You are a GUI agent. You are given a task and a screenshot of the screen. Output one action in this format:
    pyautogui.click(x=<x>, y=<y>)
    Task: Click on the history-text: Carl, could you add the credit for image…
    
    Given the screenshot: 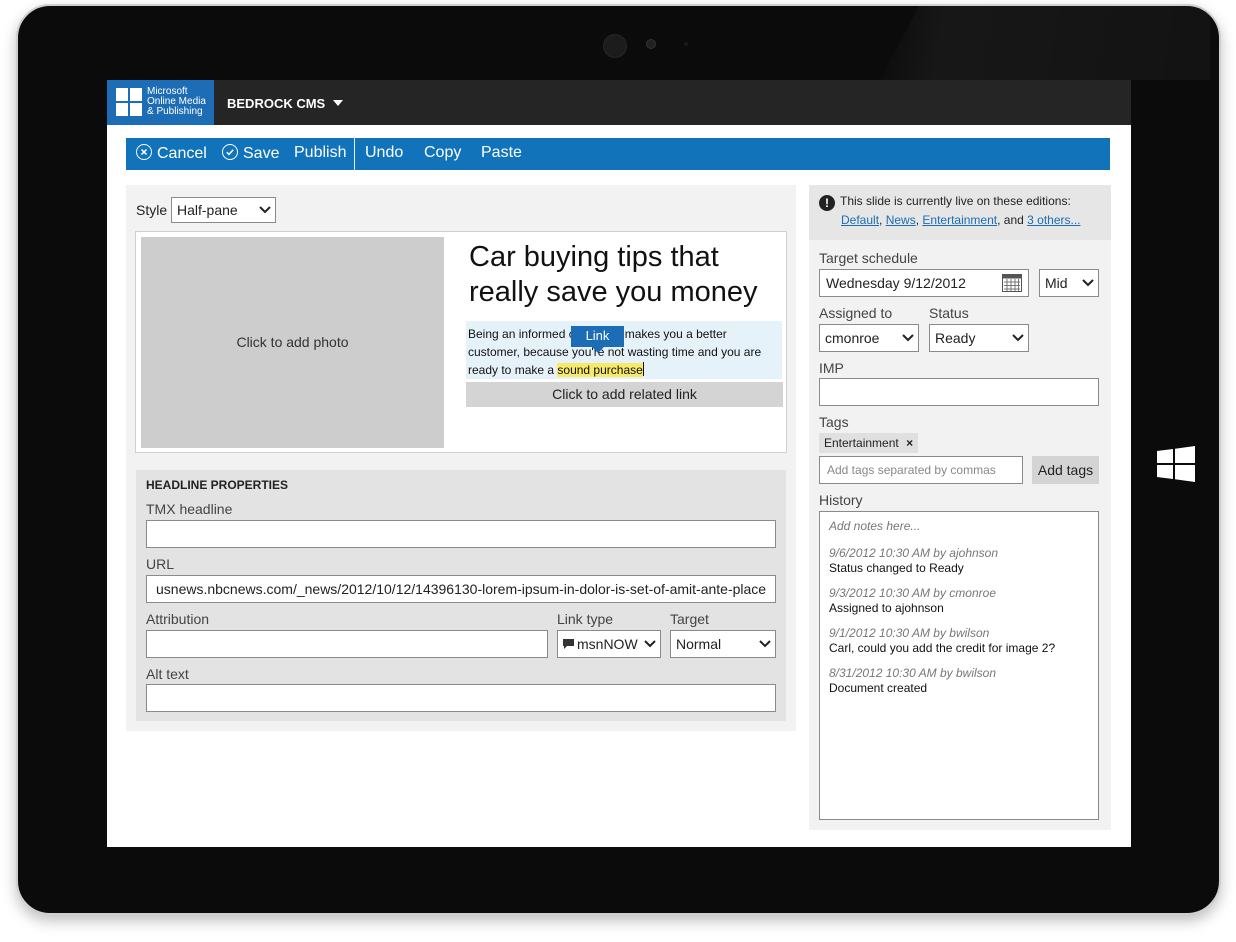 What is the action you would take?
    pyautogui.click(x=942, y=648)
    